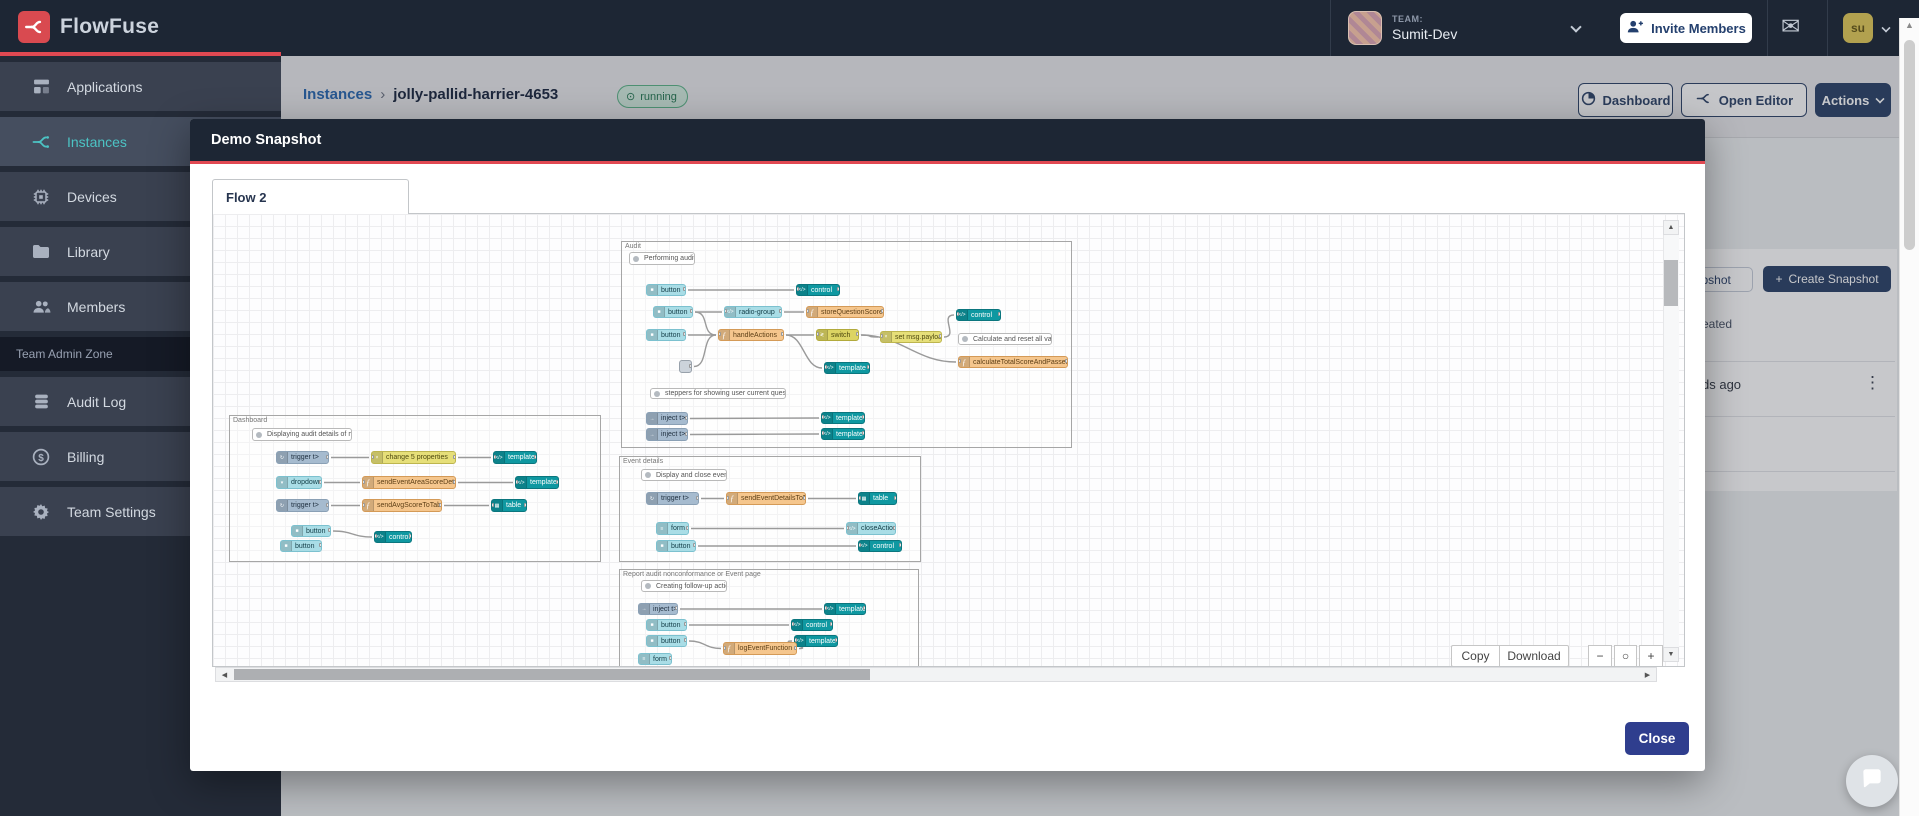 Image resolution: width=1919 pixels, height=816 pixels. I want to click on people-icon, so click(41, 306).